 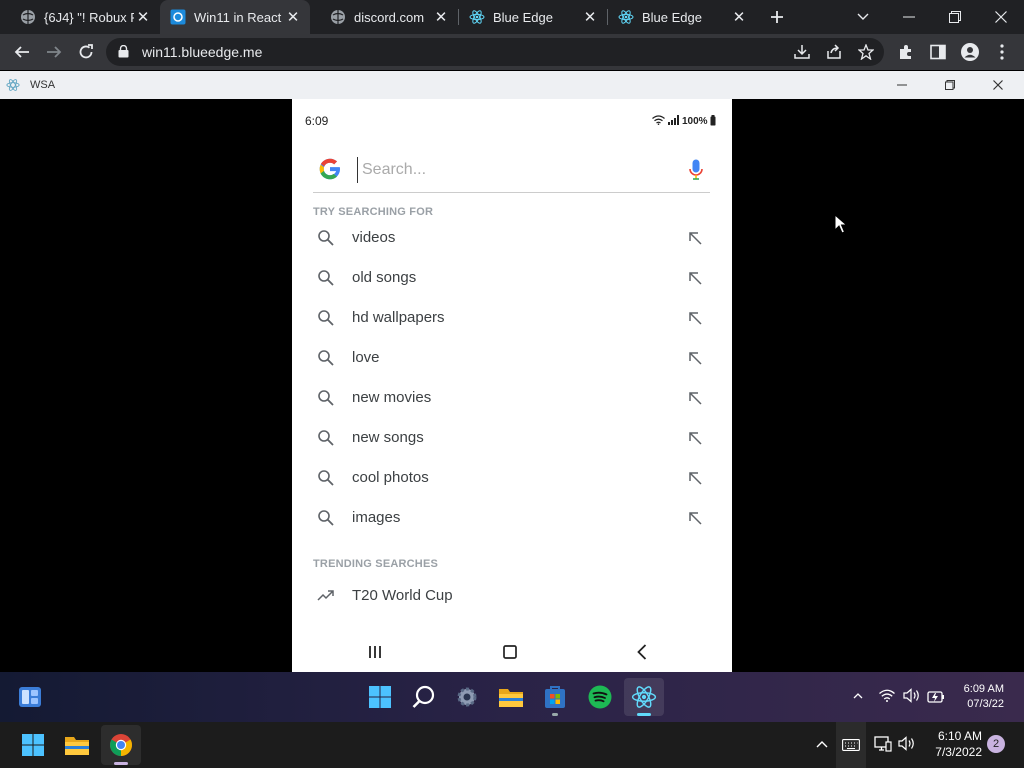 I want to click on search-input, so click(x=517, y=170).